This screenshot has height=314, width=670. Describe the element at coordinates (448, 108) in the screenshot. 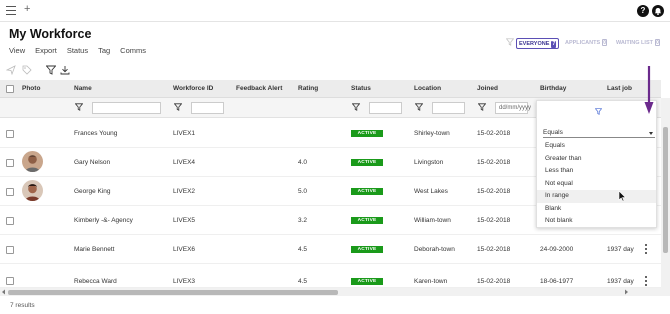

I see `location-filter-input` at that location.